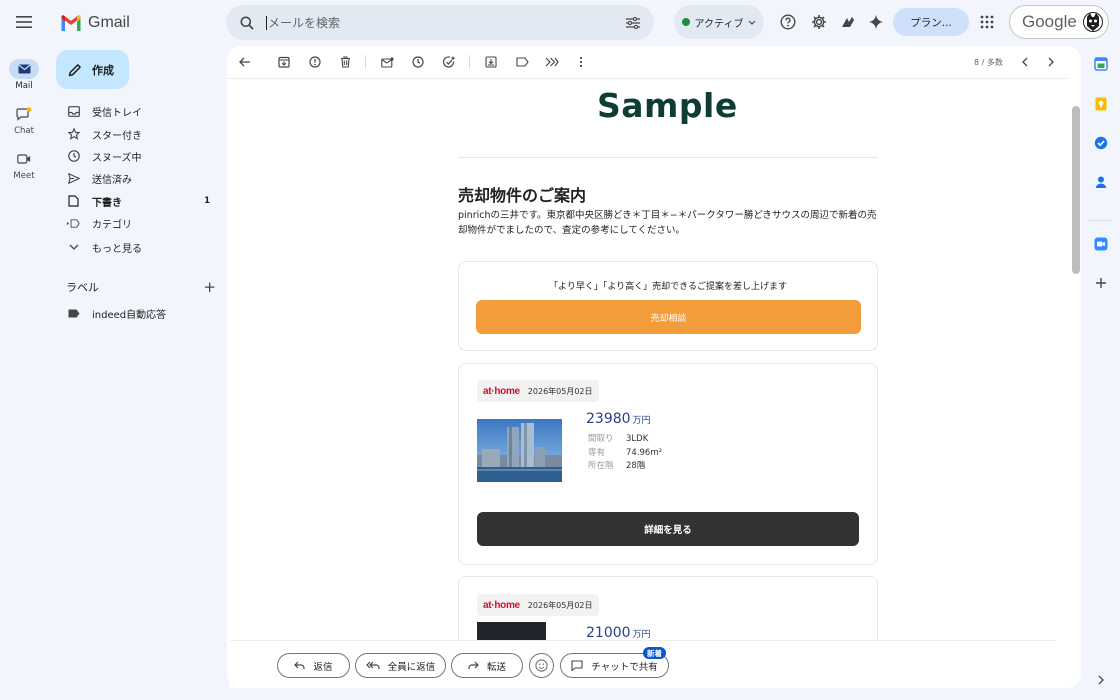 This screenshot has width=1120, height=700. I want to click on nav-item-inbox: 受信トレイ, so click(138, 111).